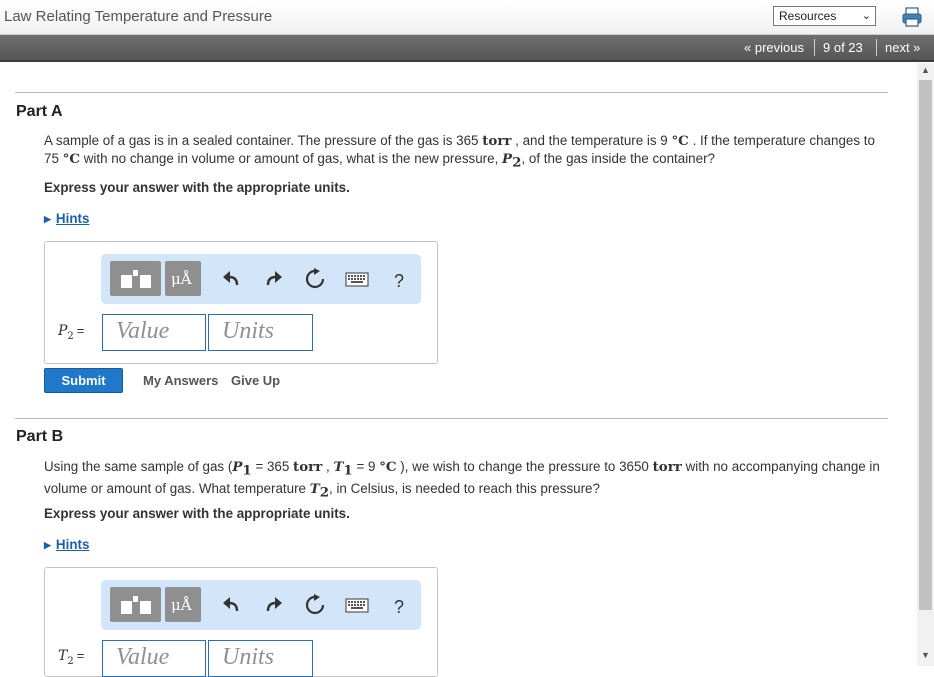  I want to click on part-a-title: Part A, so click(39, 111).